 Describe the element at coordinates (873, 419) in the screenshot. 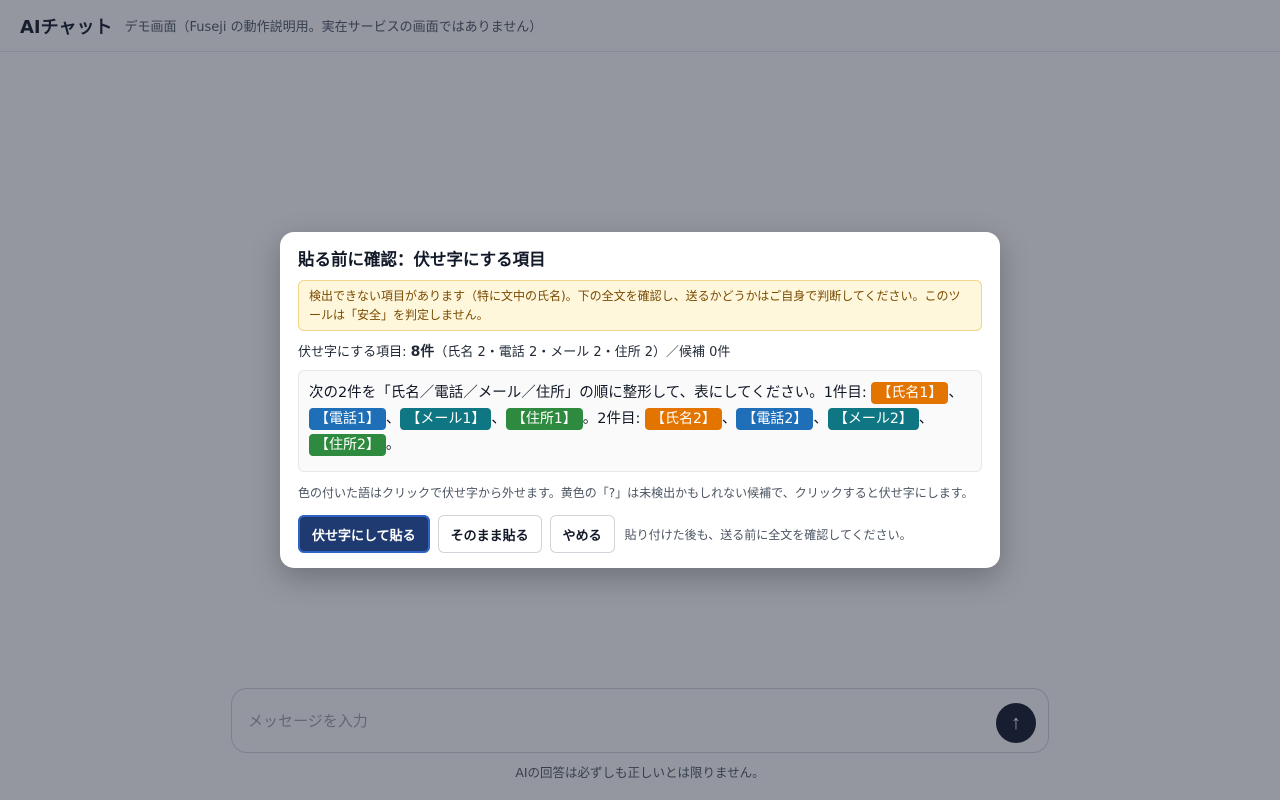

I see `masked-chip-mail-2: 【メール2】` at that location.